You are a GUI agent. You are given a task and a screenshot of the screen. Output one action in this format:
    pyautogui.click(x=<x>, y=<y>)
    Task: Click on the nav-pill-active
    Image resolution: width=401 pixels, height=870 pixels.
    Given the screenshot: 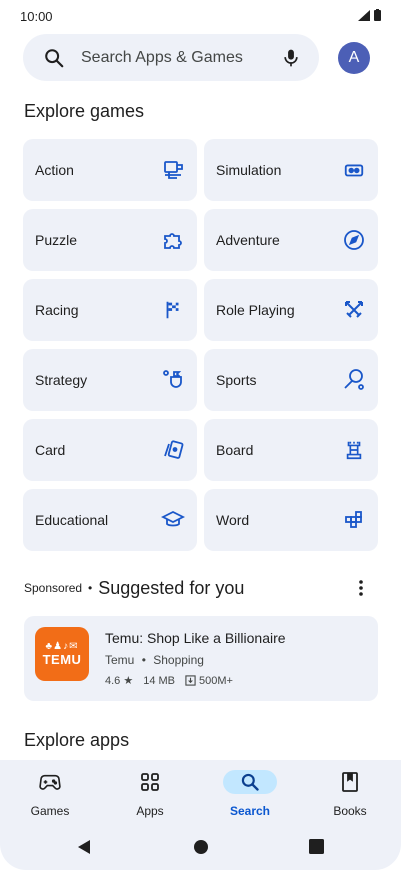 What is the action you would take?
    pyautogui.click(x=250, y=782)
    